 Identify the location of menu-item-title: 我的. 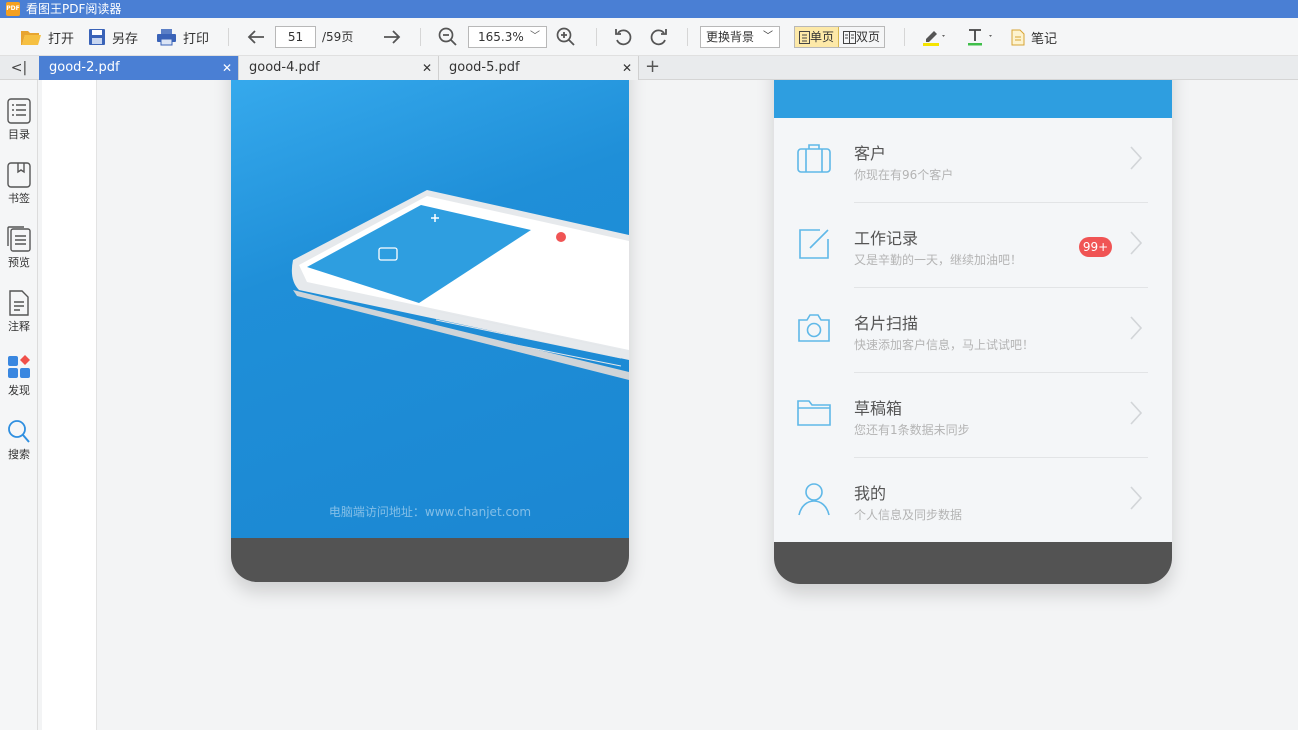
(870, 493).